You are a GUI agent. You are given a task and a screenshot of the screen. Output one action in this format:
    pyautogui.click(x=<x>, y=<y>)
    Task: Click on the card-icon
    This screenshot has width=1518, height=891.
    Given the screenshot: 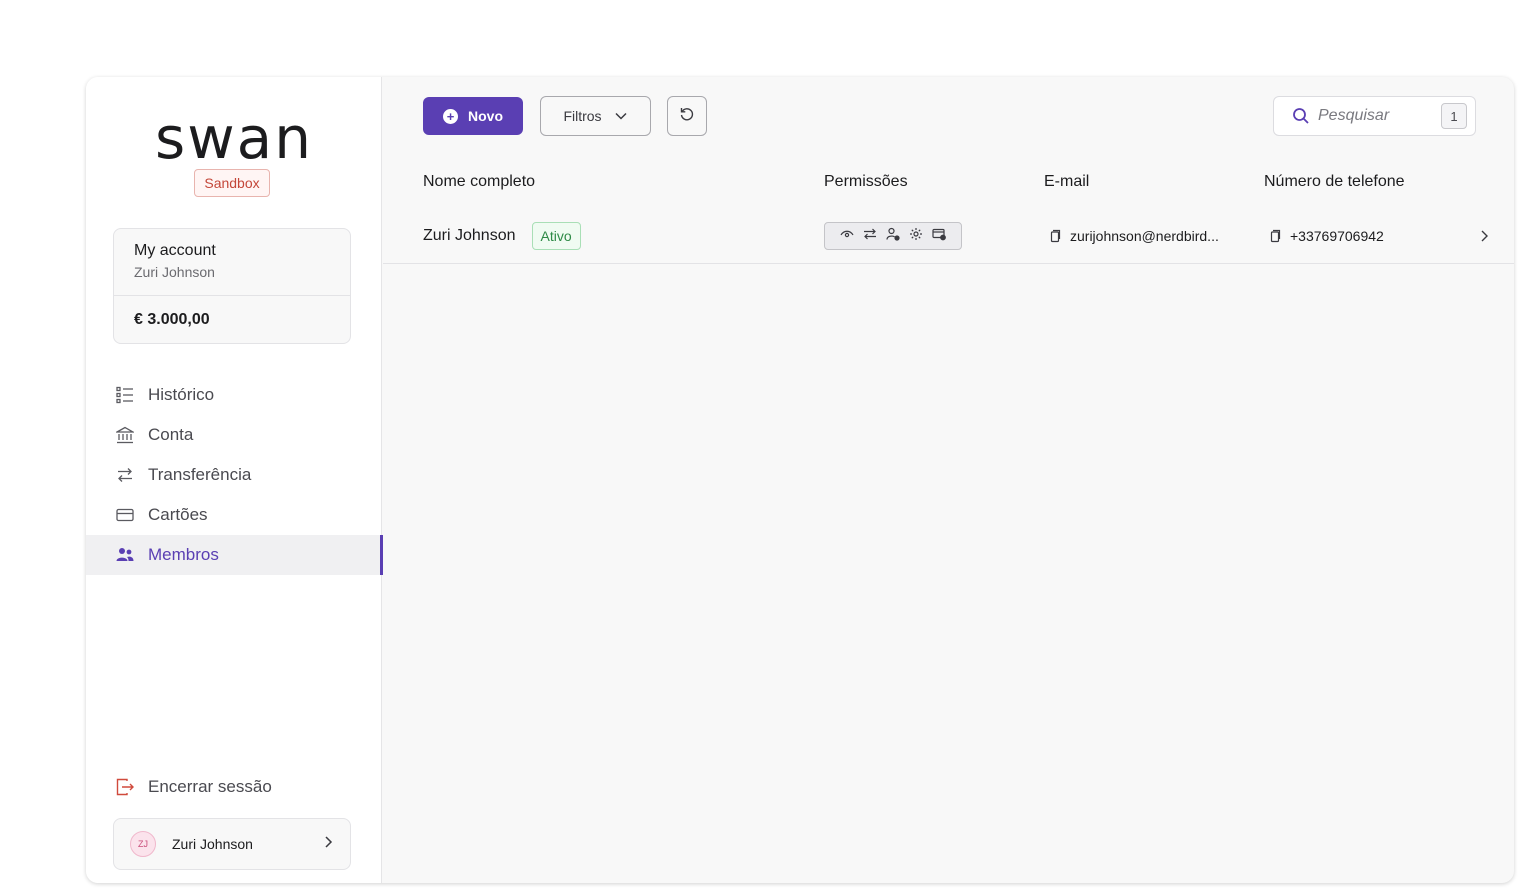 What is the action you would take?
    pyautogui.click(x=125, y=515)
    